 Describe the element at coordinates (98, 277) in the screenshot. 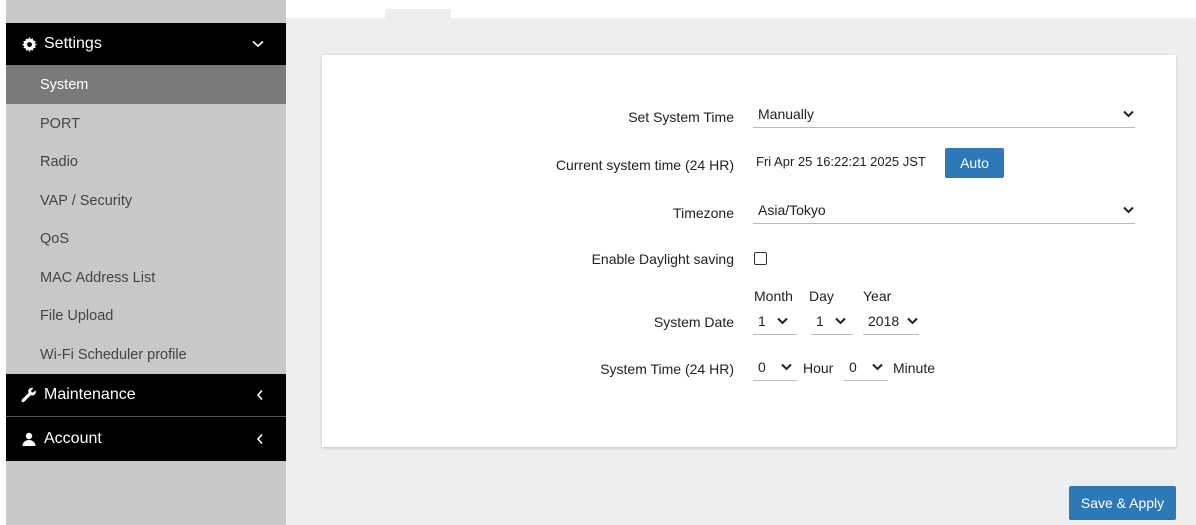

I see `sidebar-item-label: MAC Address List` at that location.